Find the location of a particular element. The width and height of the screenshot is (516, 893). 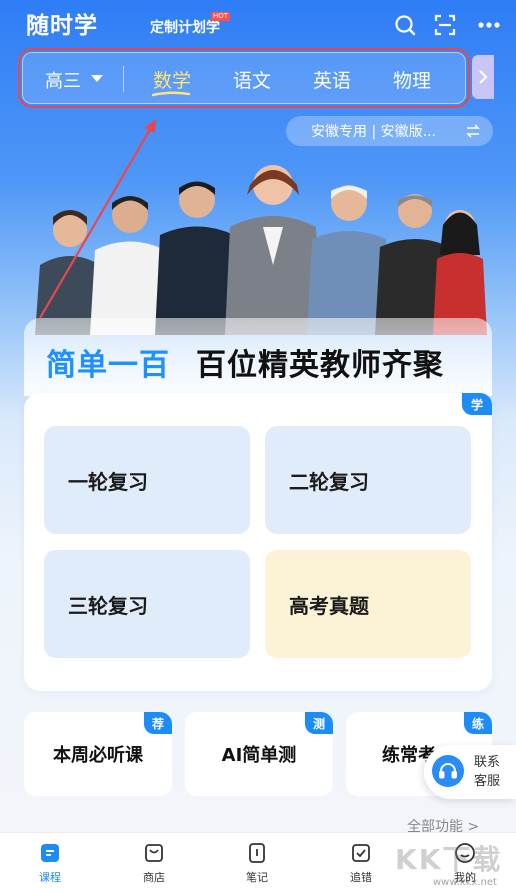

tab-english: 英语 is located at coordinates (332, 79).